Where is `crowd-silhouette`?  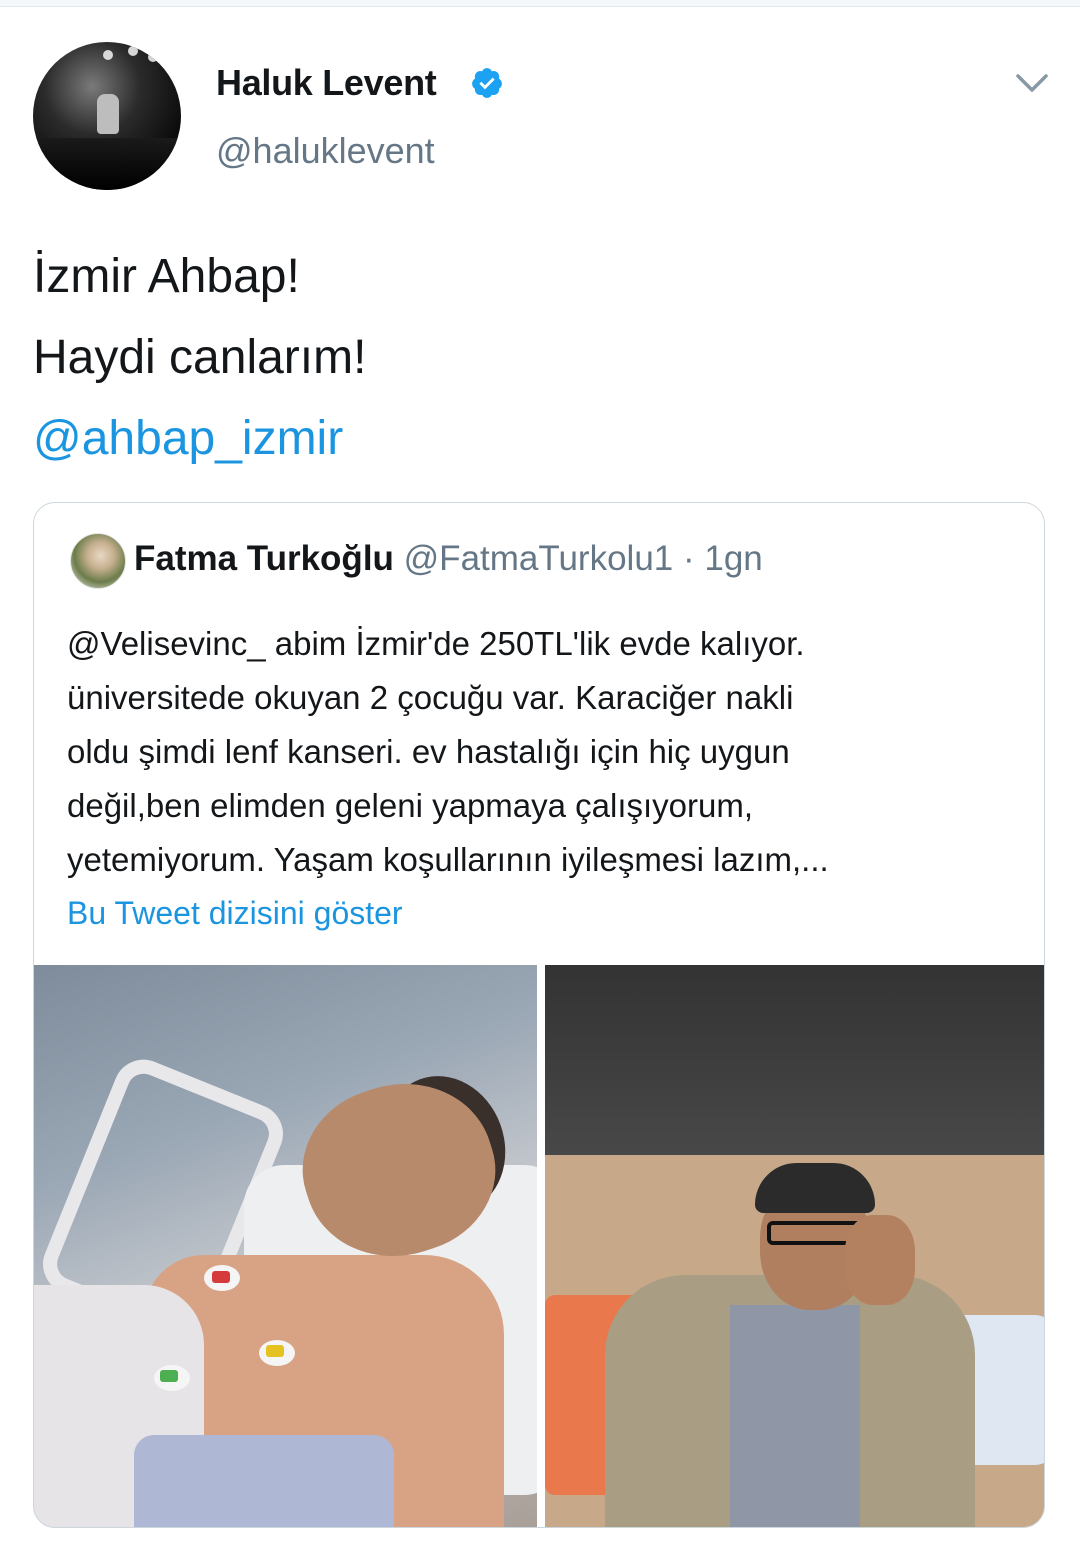 crowd-silhouette is located at coordinates (107, 164).